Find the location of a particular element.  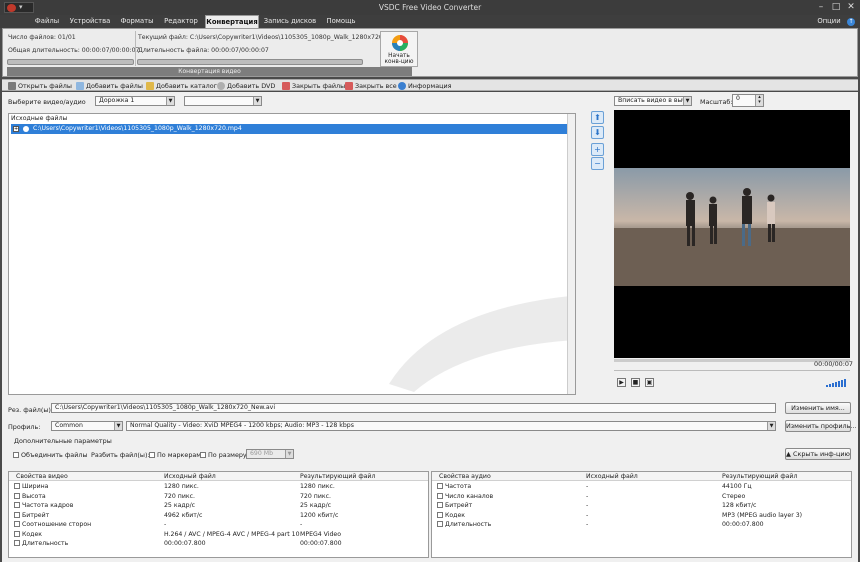

split-size-select: 690 Mb ▼ is located at coordinates (270, 454).